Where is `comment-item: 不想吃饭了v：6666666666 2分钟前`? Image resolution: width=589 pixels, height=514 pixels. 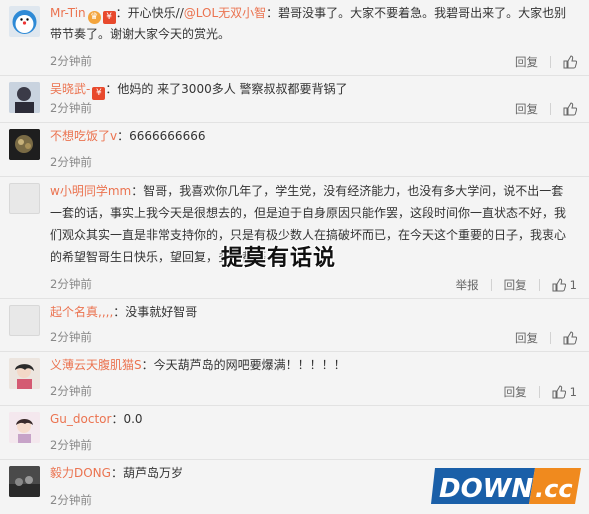
comment-item: 不想吃饭了v：6666666666 2分钟前 is located at coordinates (294, 150).